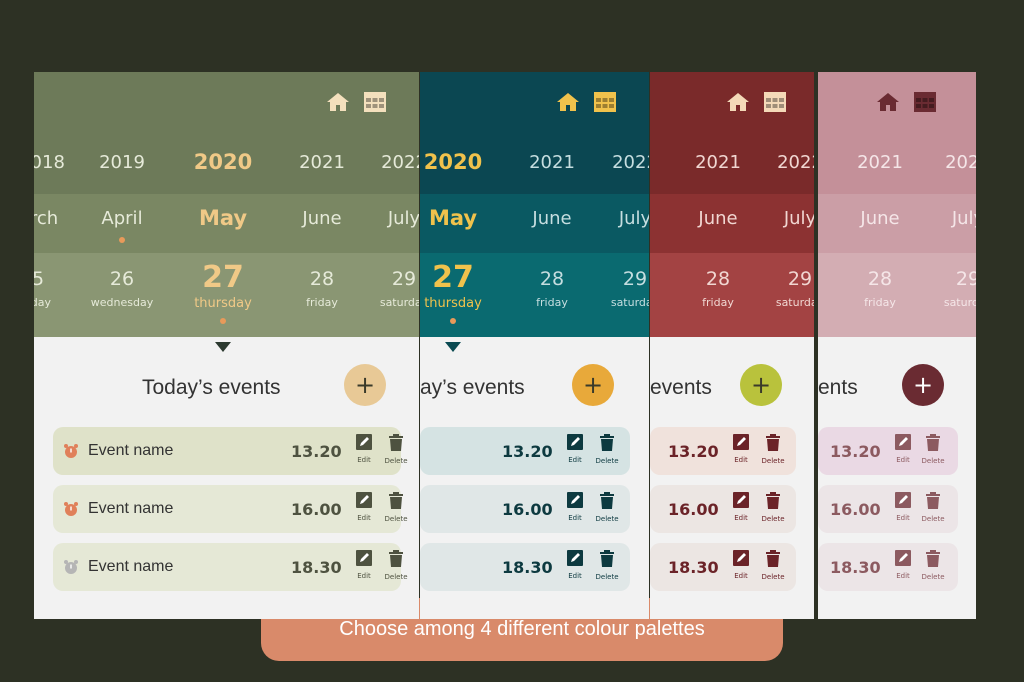 Image resolution: width=1024 pixels, height=682 pixels. What do you see at coordinates (230, 567) in the screenshot?
I see `event-row: Event name 18.30 Edit Delete` at bounding box center [230, 567].